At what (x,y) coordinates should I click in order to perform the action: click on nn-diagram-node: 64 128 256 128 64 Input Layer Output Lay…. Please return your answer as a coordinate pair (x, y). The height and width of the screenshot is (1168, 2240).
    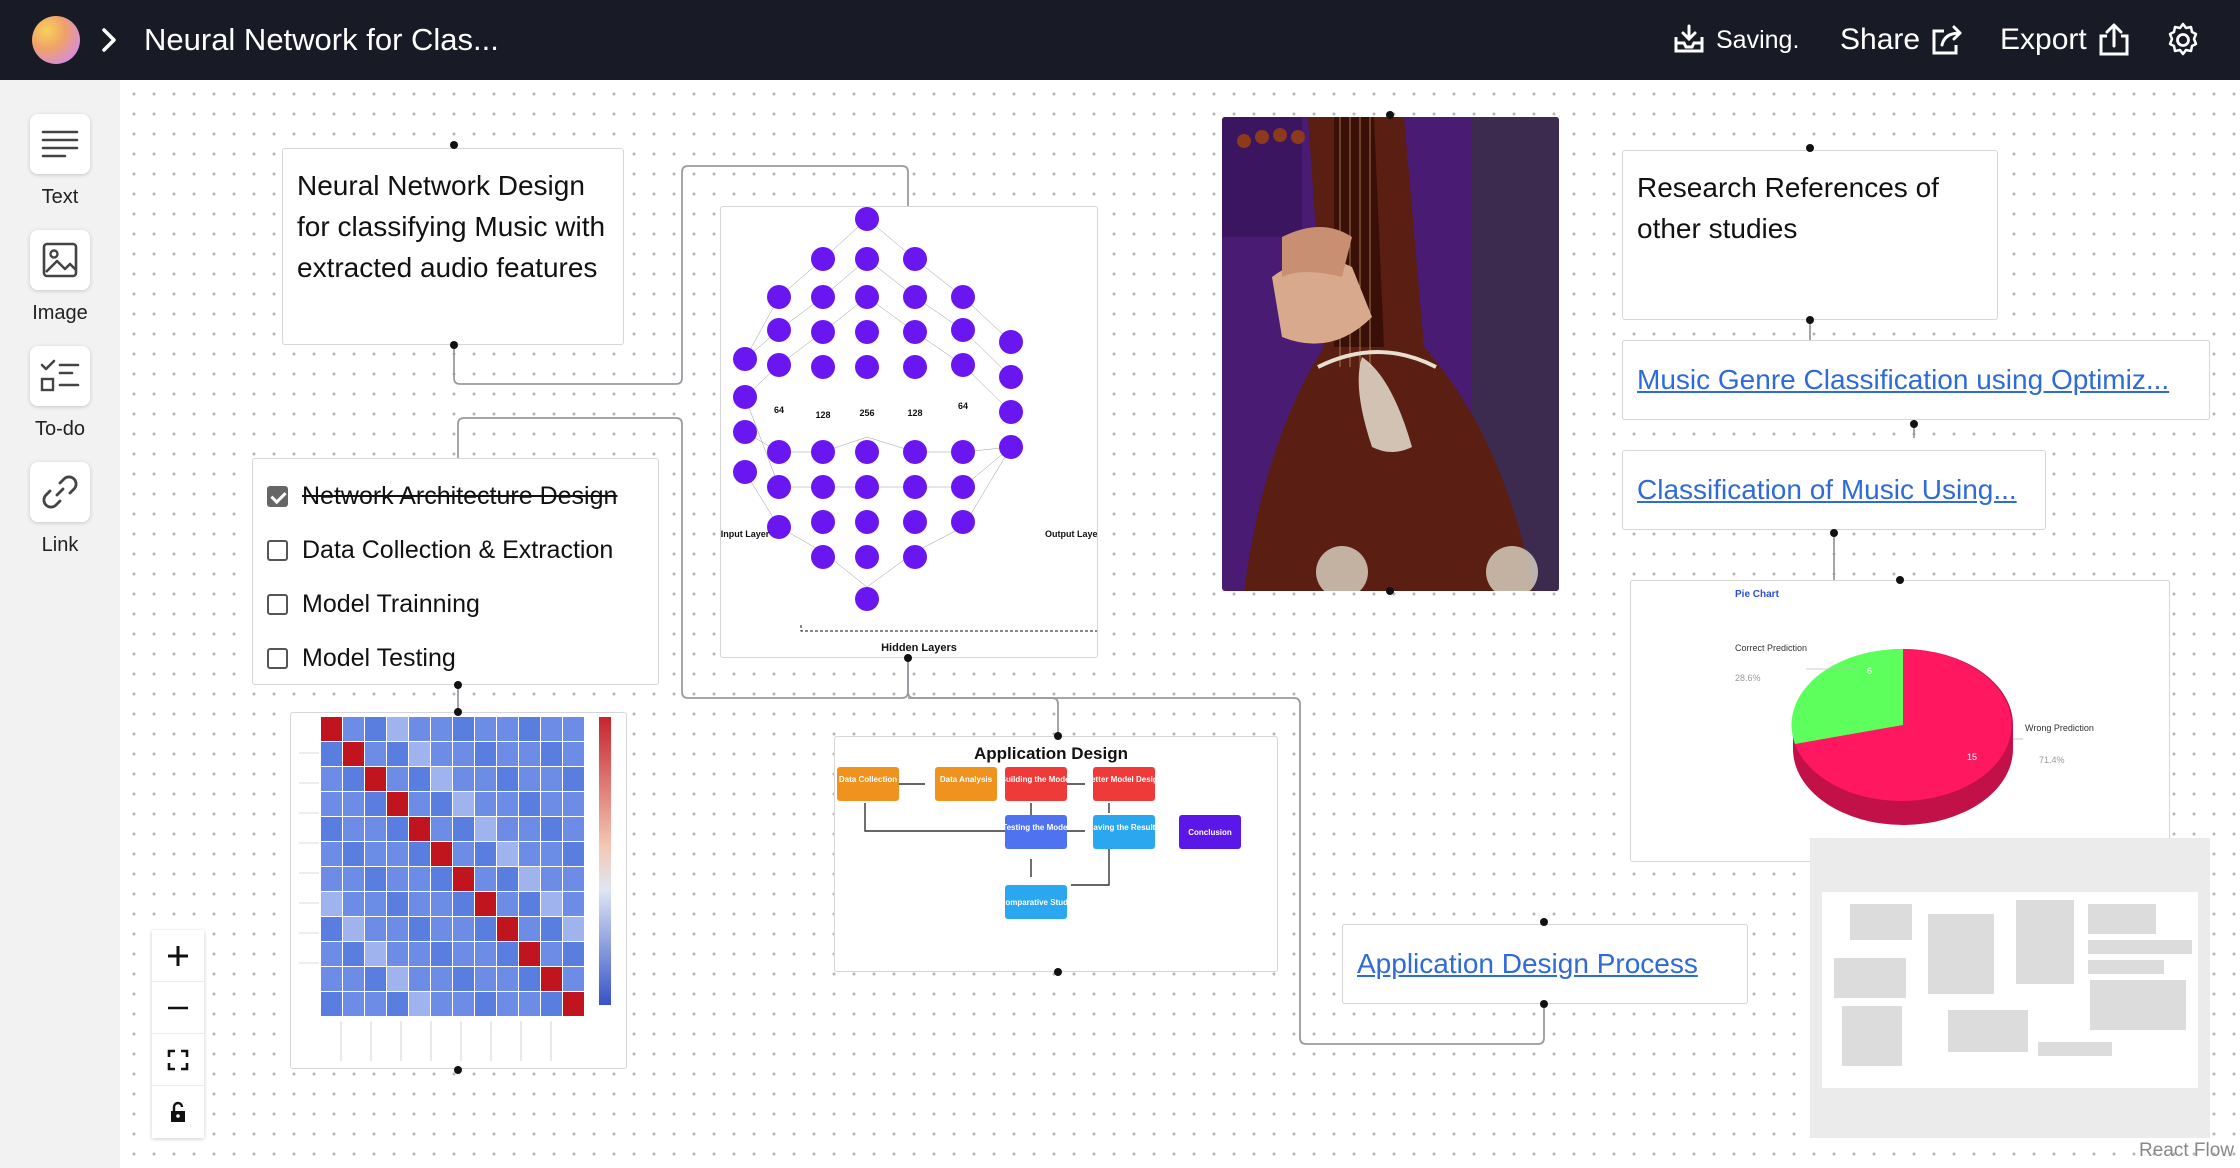
    Looking at the image, I should click on (909, 432).